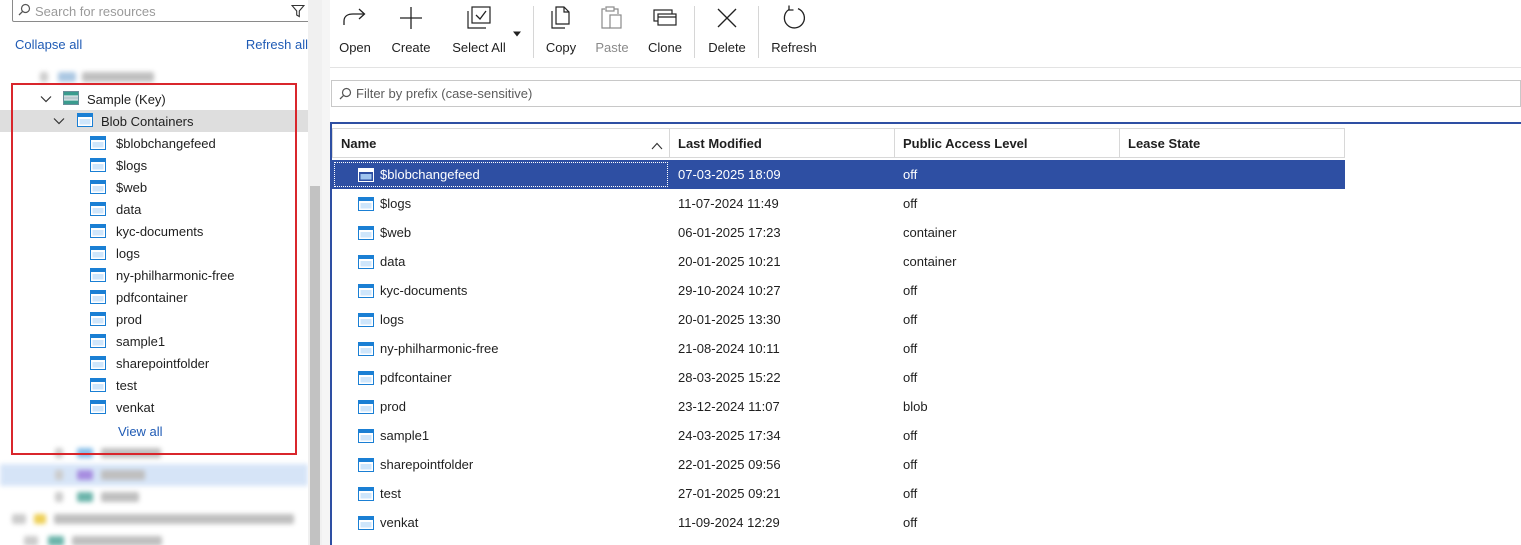 This screenshot has width=1521, height=545. Describe the element at coordinates (154, 341) in the screenshot. I see `tree-item-container: sample1` at that location.